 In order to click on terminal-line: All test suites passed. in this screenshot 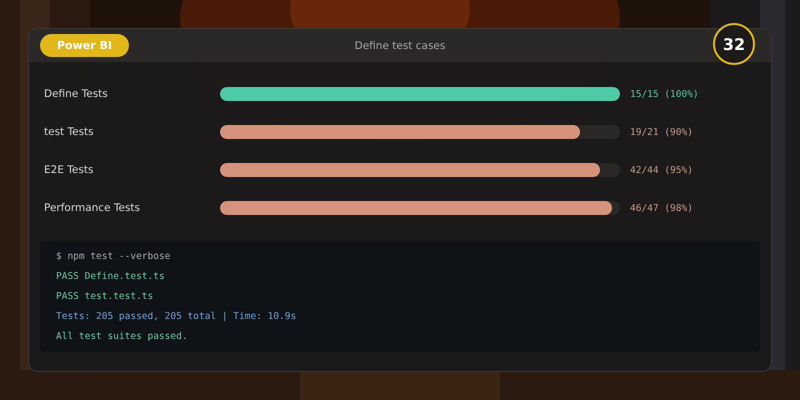, I will do `click(122, 336)`.